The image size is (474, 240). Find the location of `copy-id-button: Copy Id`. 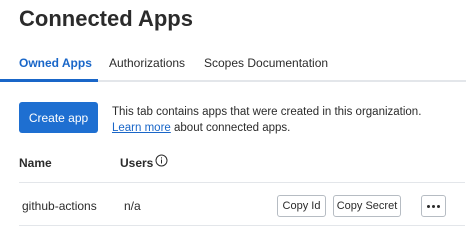

copy-id-button: Copy Id is located at coordinates (301, 206).